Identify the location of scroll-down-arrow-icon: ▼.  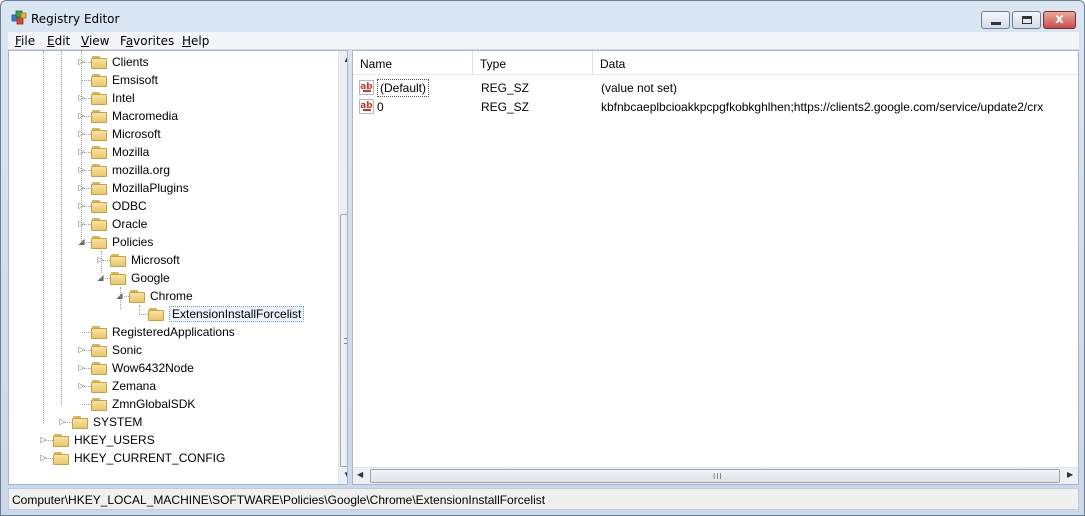
(345, 474).